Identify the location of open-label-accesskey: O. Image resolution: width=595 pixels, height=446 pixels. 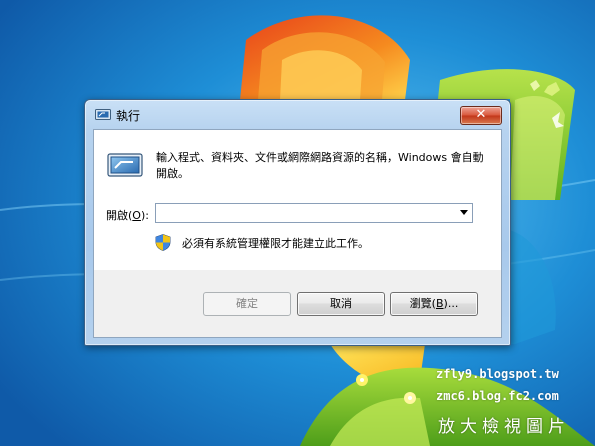
(136, 215).